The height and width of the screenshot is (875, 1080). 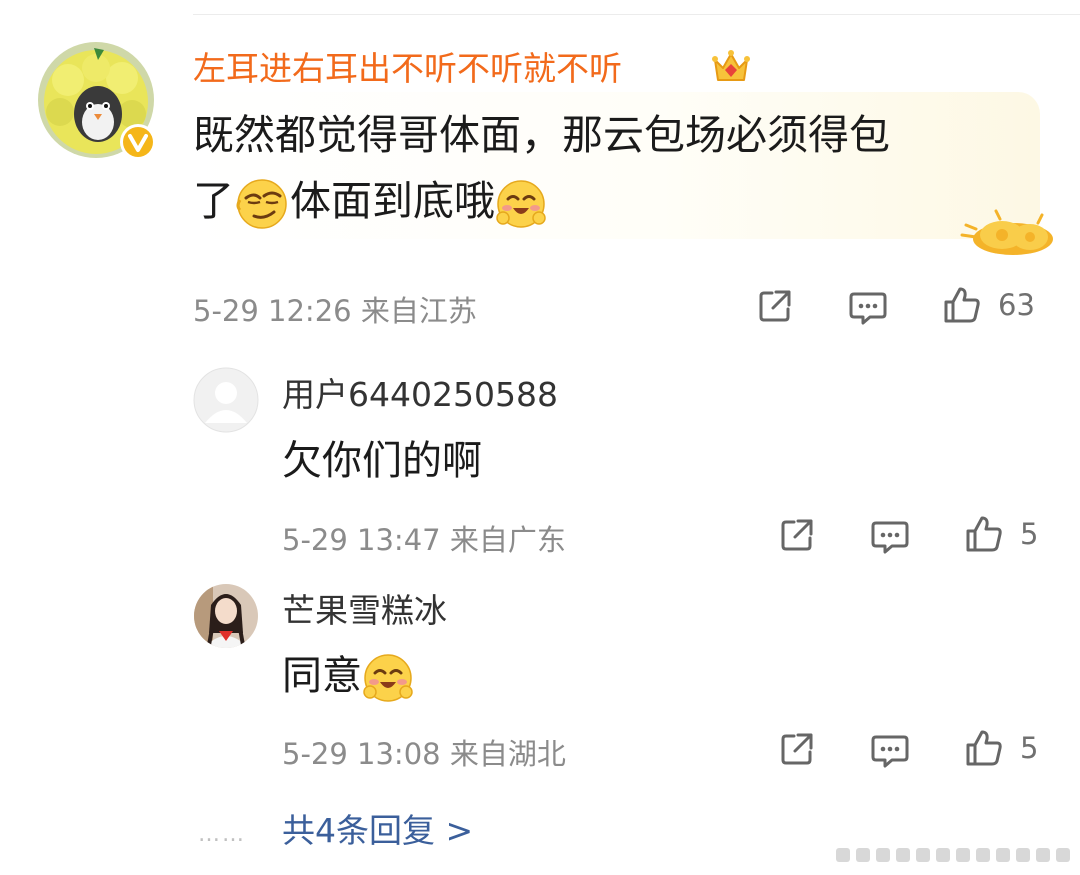 I want to click on comment-username: 左耳进右耳出不听不听就不听, so click(x=407, y=69).